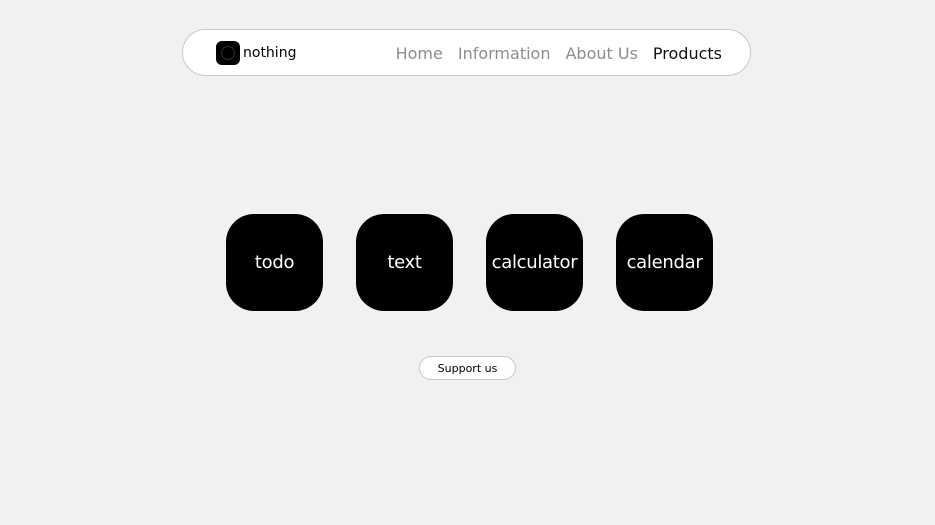  Describe the element at coordinates (419, 53) in the screenshot. I see `nav-link-home: Home` at that location.